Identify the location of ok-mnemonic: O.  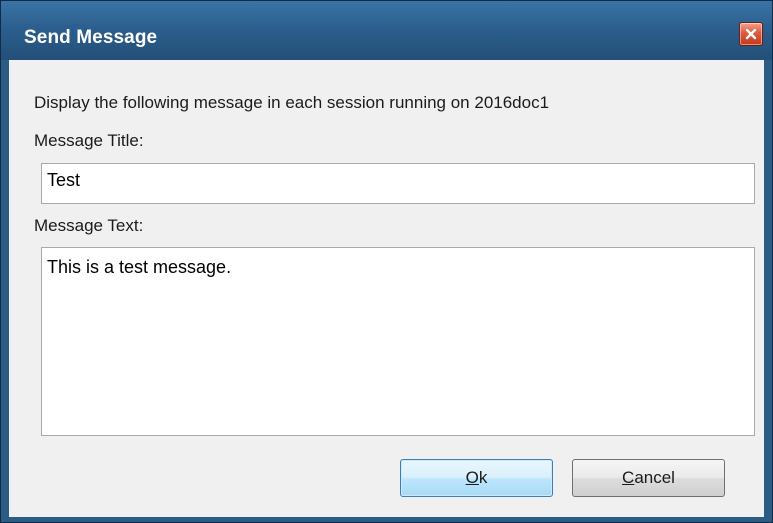
(472, 477).